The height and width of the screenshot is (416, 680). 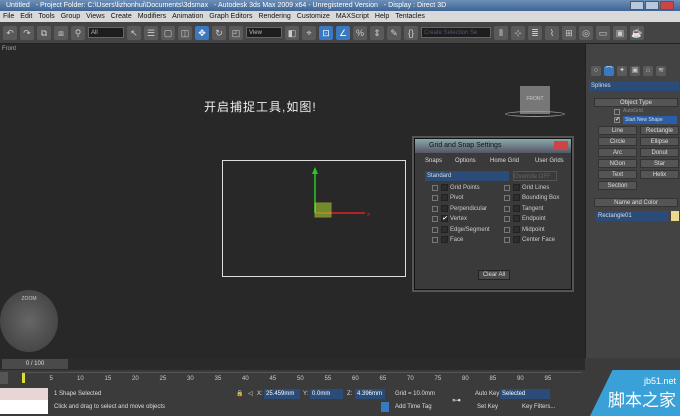 I want to click on tab-snaps: Snaps, so click(x=433, y=161).